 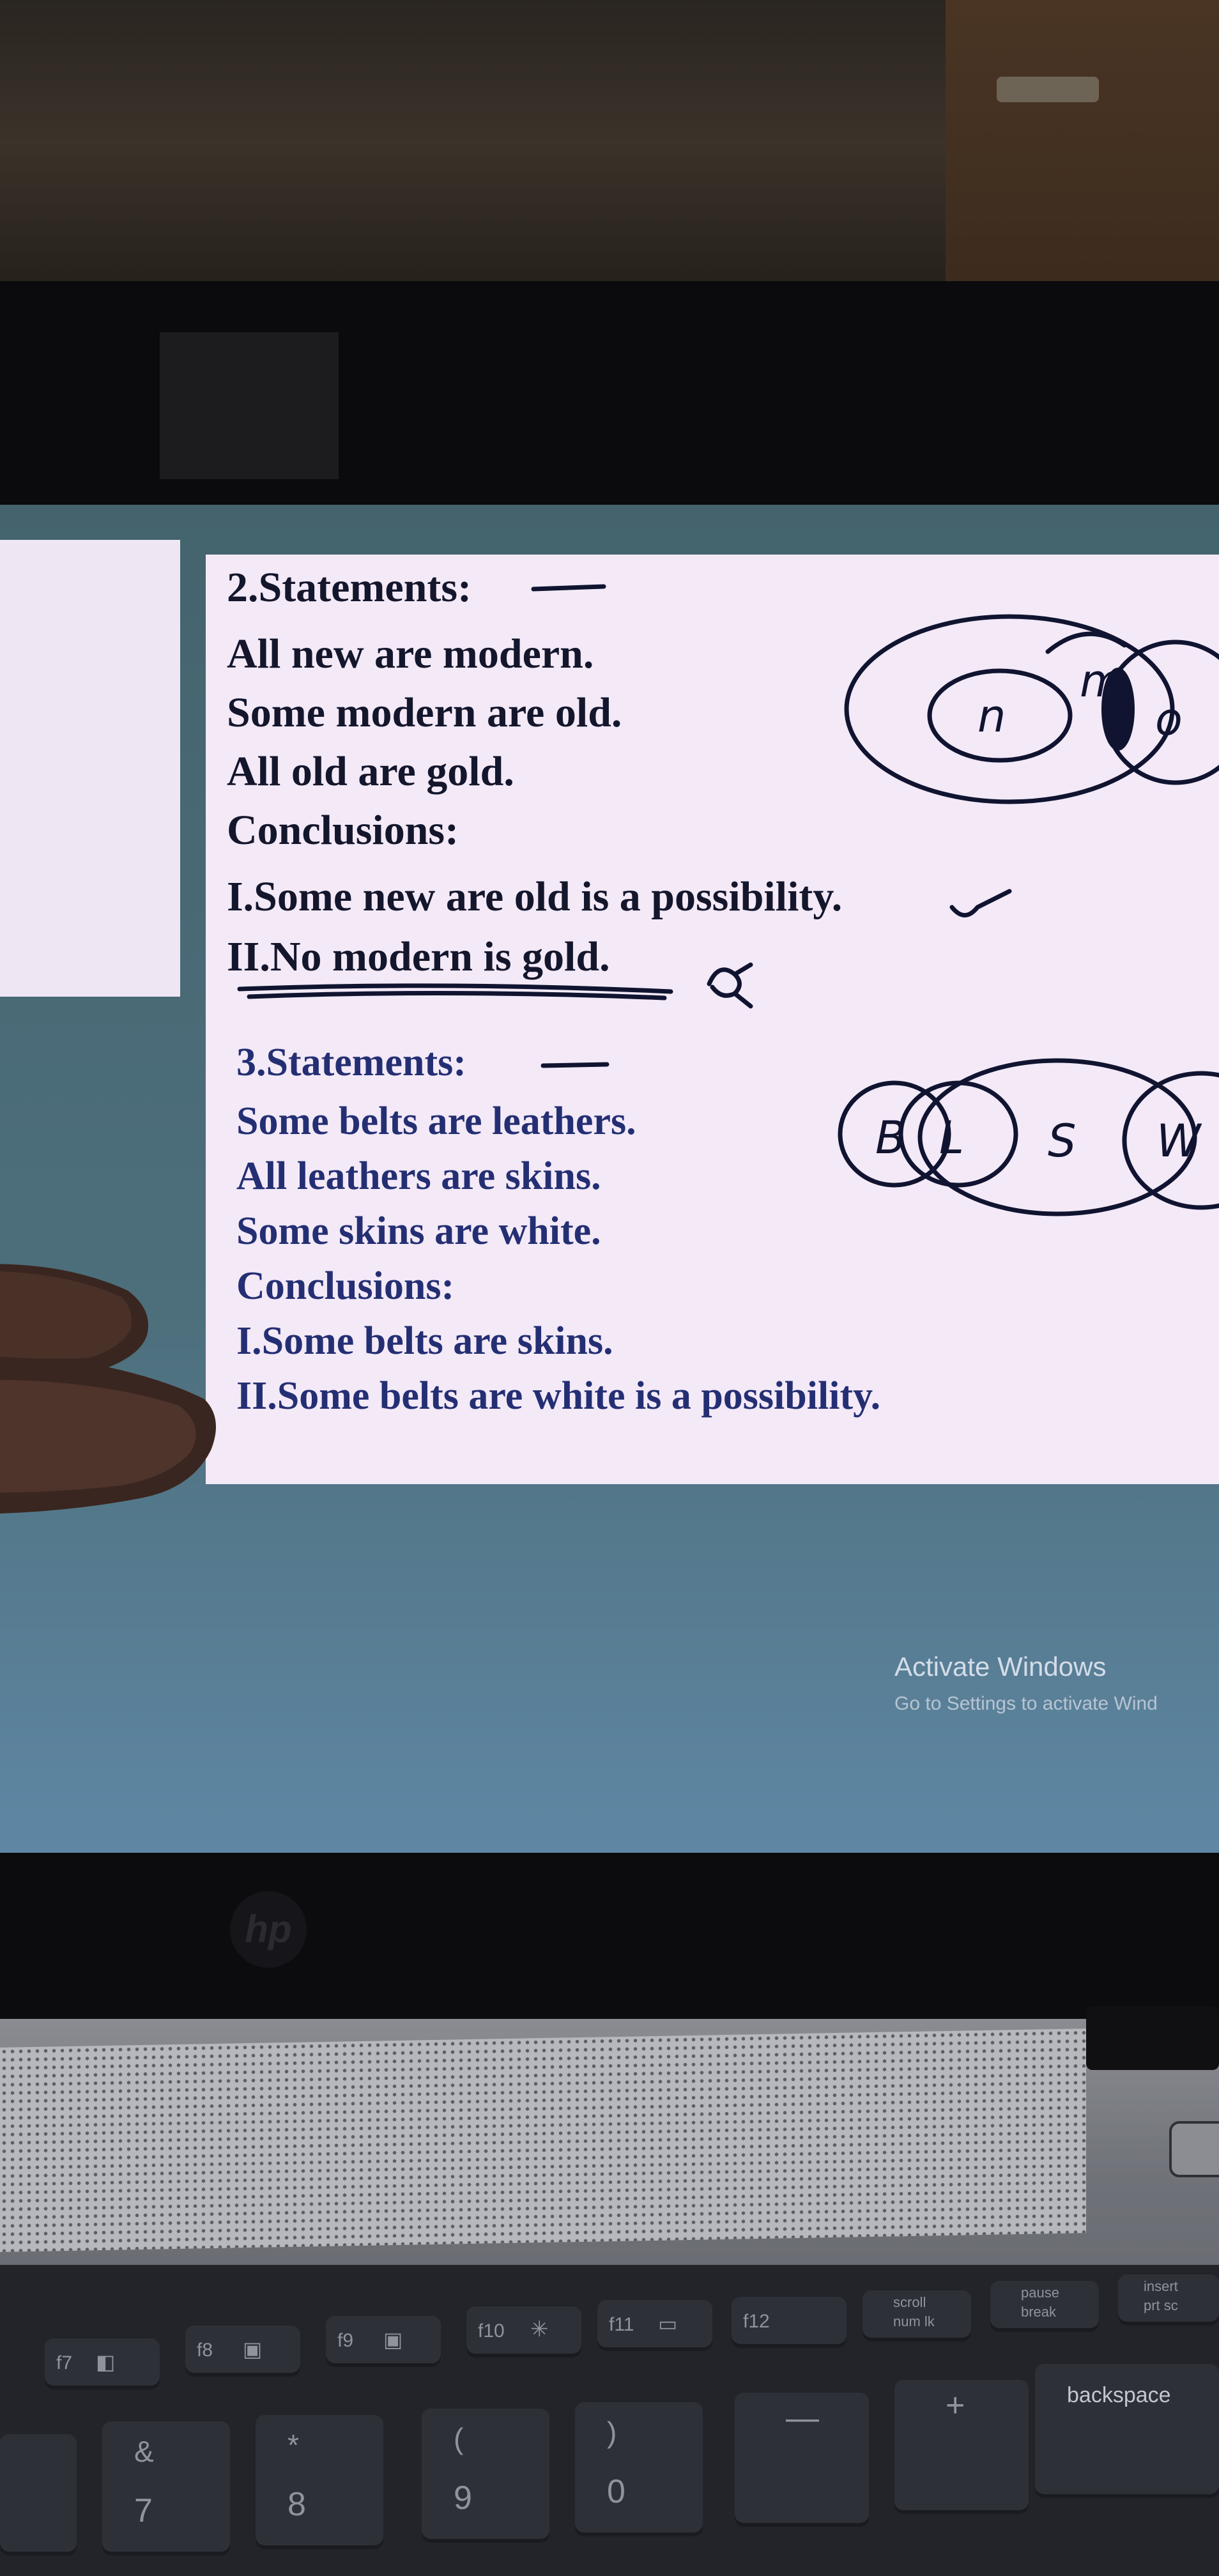 I want to click on key-f9: f9 ▣, so click(x=383, y=2341).